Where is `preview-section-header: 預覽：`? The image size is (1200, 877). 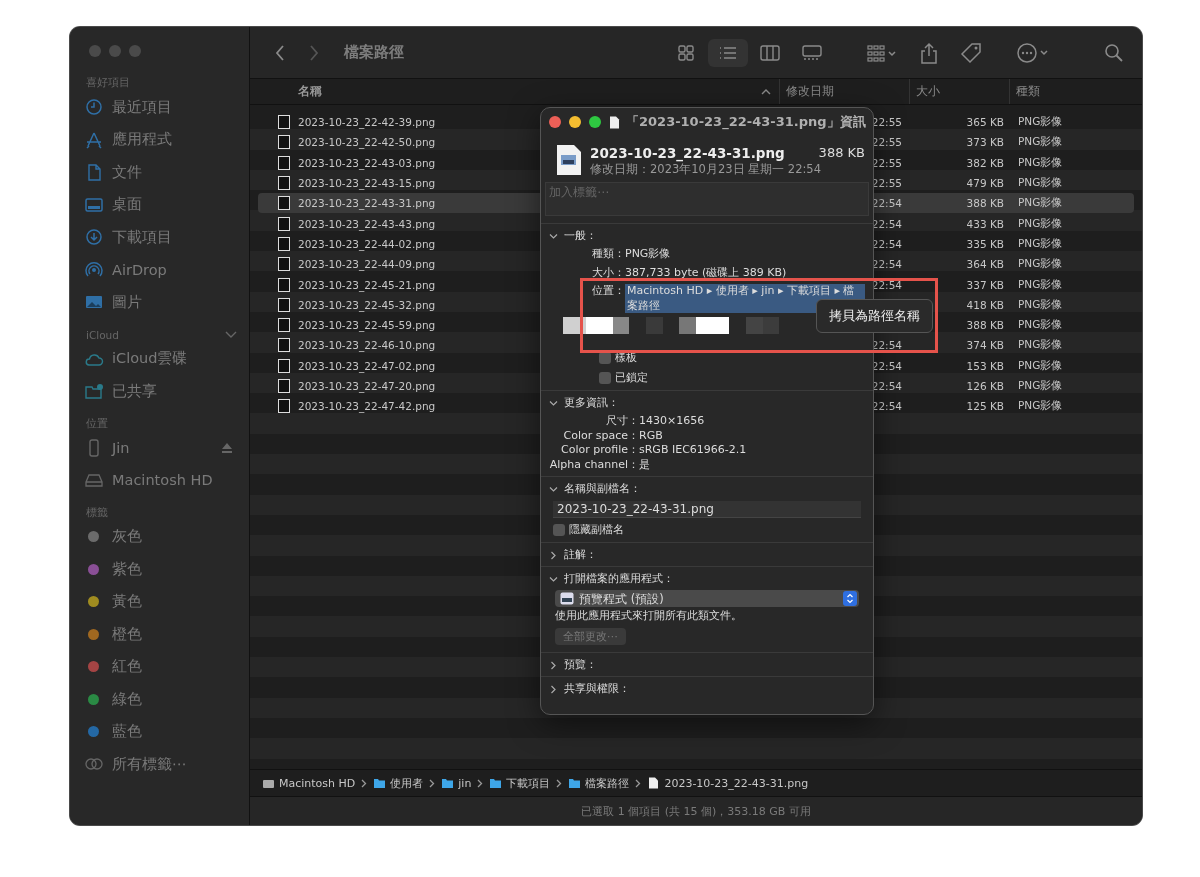
preview-section-header: 預覽： is located at coordinates (707, 665).